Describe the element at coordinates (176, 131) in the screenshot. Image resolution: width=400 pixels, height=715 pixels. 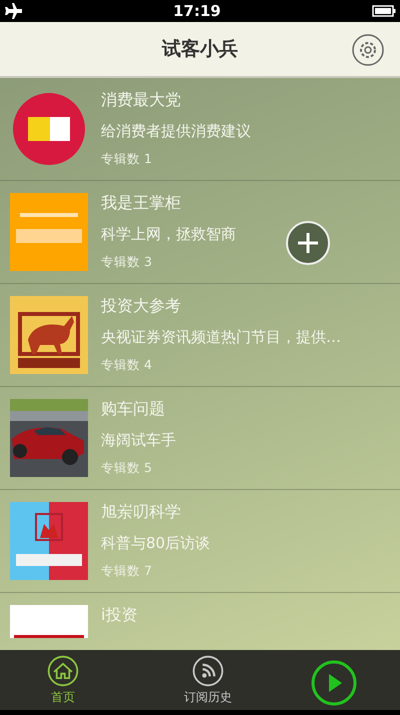
I see `item-description: 给消费者提供消费建议` at that location.